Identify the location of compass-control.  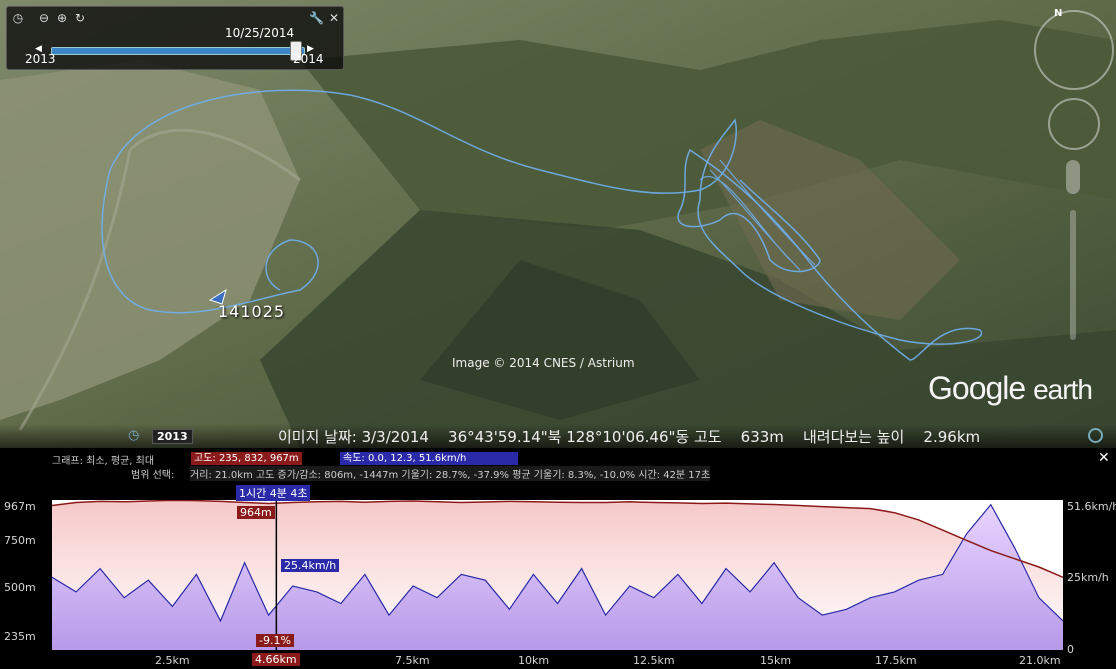
(1074, 50).